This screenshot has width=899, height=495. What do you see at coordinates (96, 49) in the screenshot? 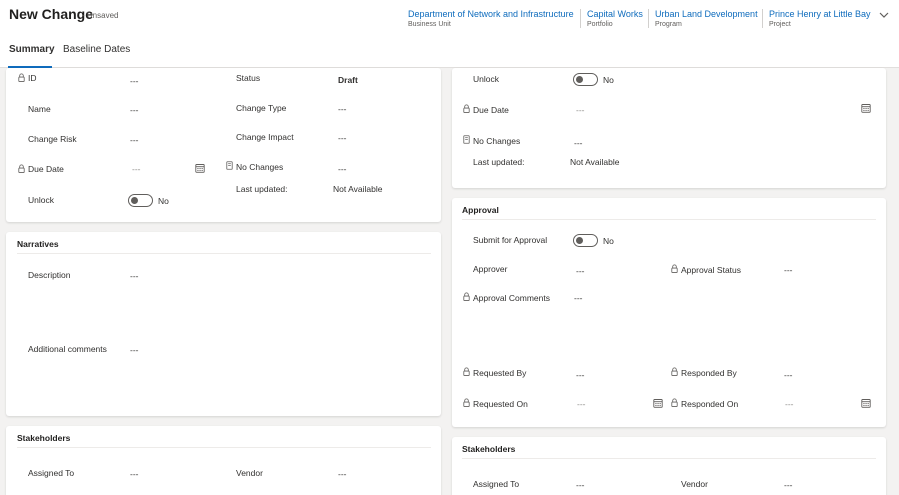
I see `tab-baseline-dates: Baseline Dates` at bounding box center [96, 49].